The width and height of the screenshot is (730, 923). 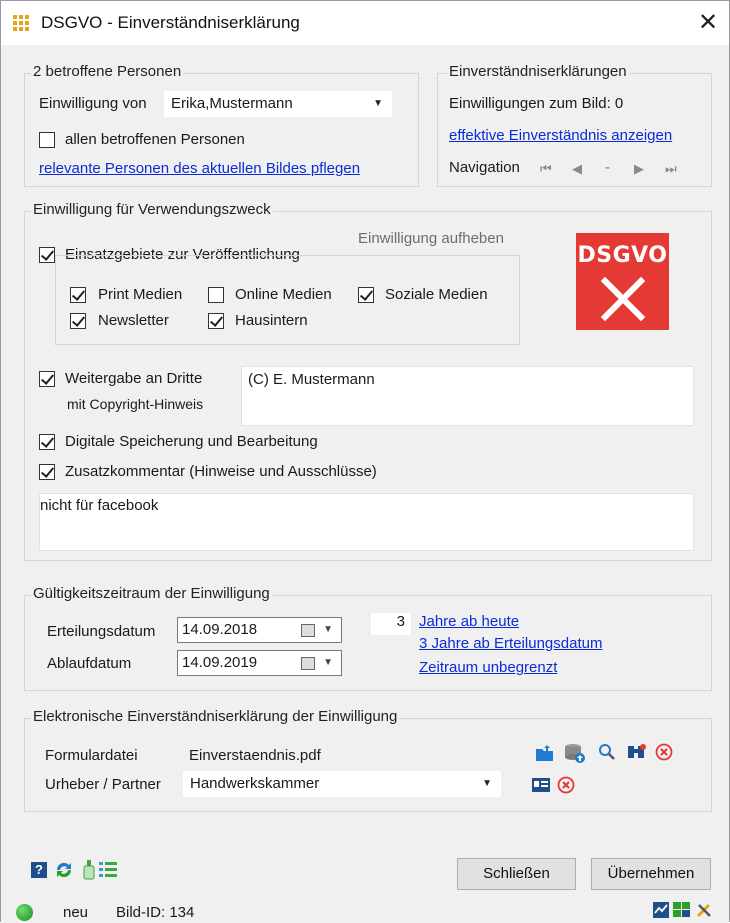 What do you see at coordinates (24, 912) in the screenshot?
I see `status-indicator-icon` at bounding box center [24, 912].